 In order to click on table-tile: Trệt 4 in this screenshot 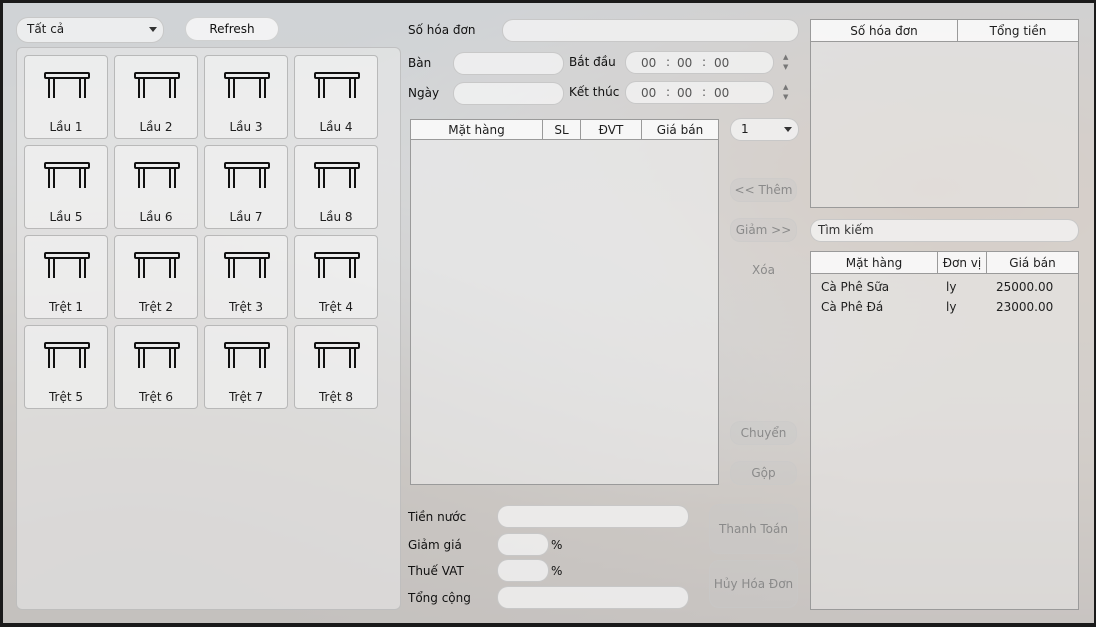, I will do `click(336, 277)`.